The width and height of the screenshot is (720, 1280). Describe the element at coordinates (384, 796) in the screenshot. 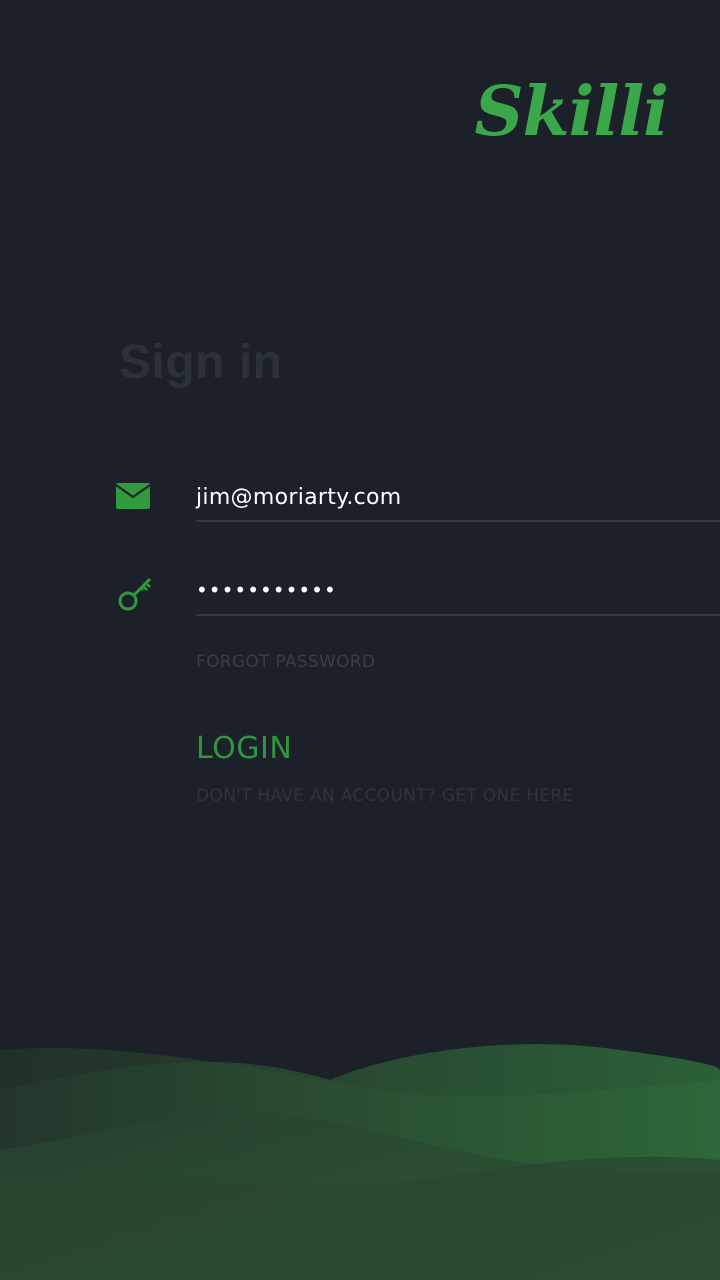

I see `signup-link: DON'T HAVE AN ACCOUNT? GET ONE HERE` at that location.